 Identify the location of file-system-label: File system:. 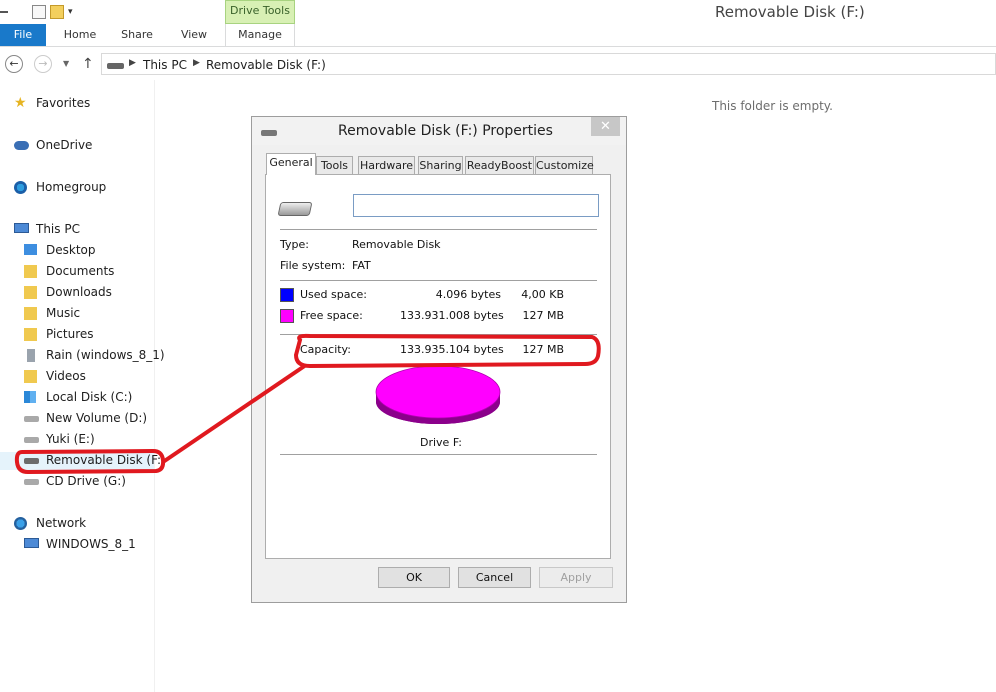
(313, 265).